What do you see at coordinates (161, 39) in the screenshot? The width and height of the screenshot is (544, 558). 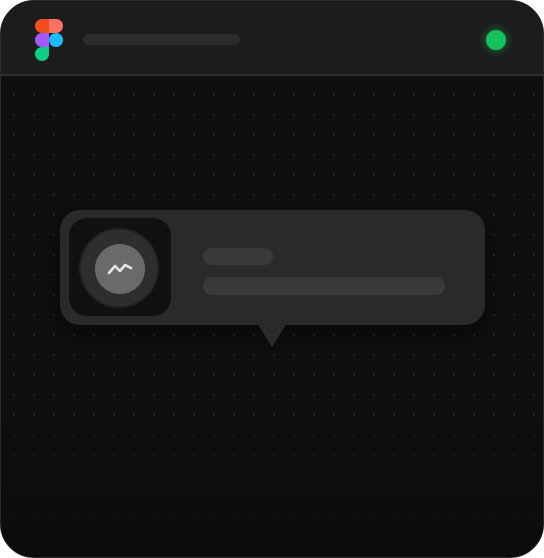 I see `window-title-placeholder` at bounding box center [161, 39].